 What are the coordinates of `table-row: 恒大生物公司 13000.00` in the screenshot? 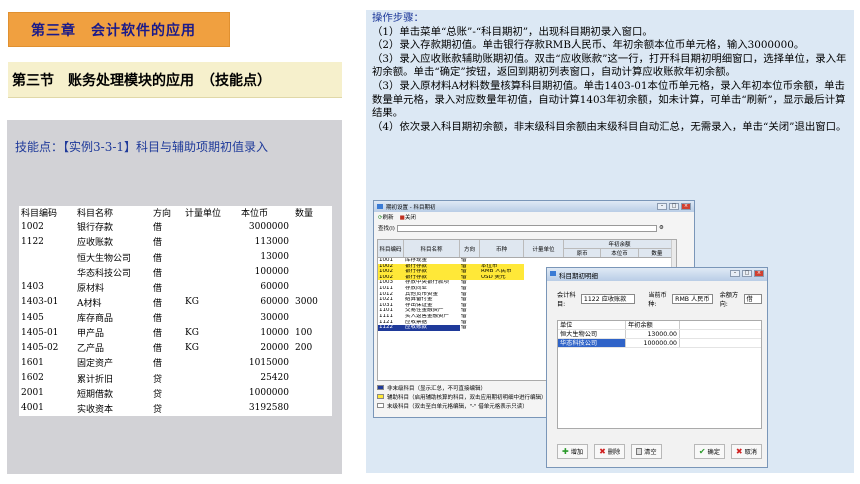 It's located at (659, 334).